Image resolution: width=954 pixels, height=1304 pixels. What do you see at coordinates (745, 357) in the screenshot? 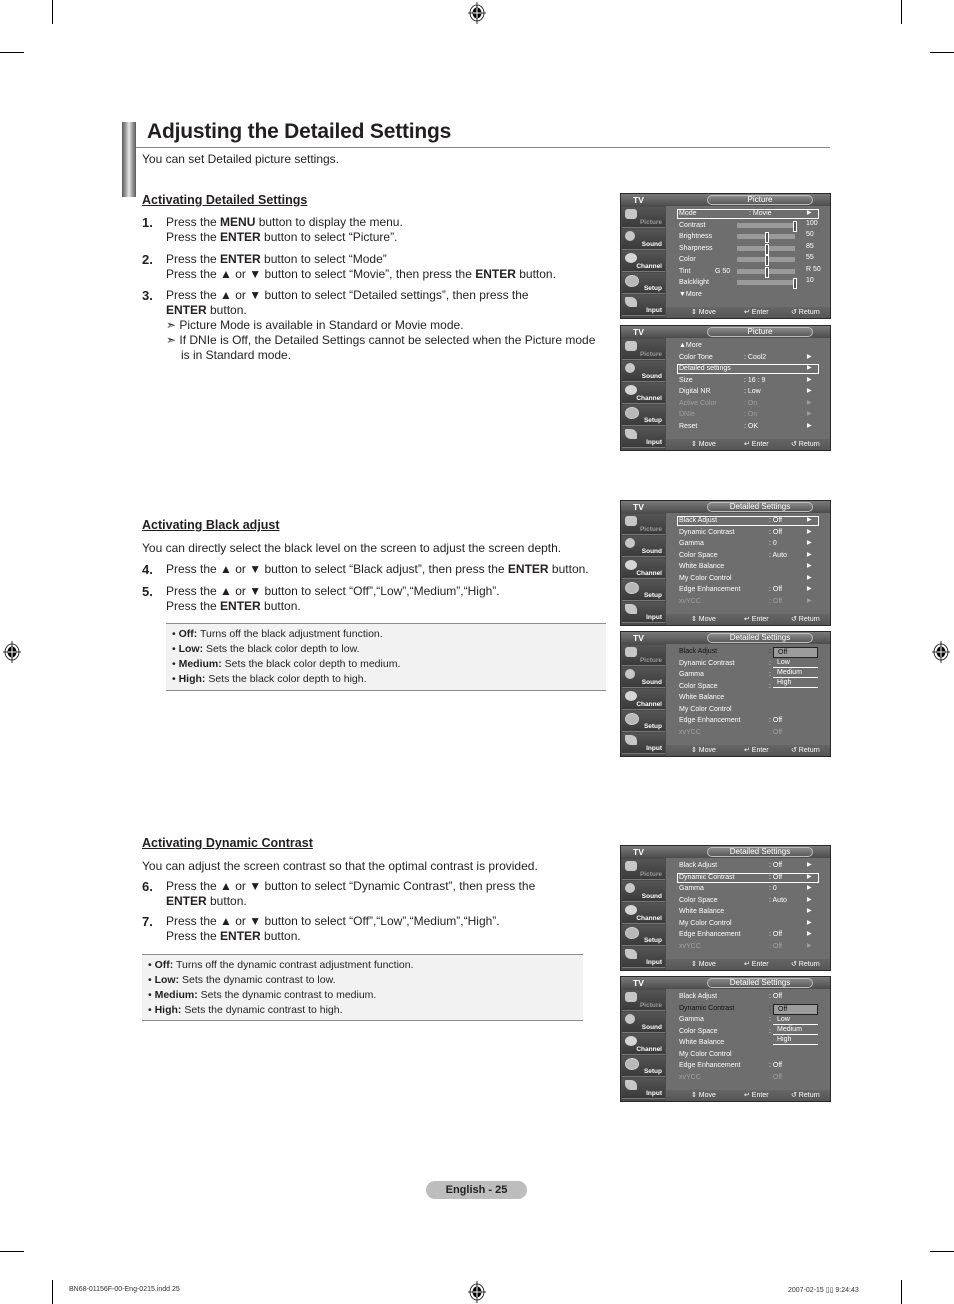
I see `menu-item: Color Tone: Cool2 ▶` at bounding box center [745, 357].